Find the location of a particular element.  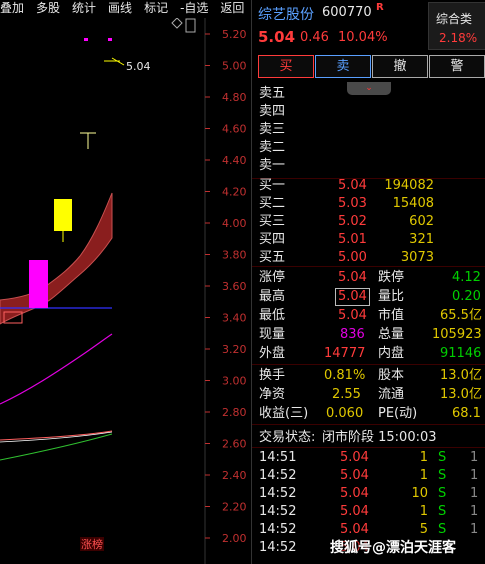

trading-status-label: 交易状态: is located at coordinates (287, 437).